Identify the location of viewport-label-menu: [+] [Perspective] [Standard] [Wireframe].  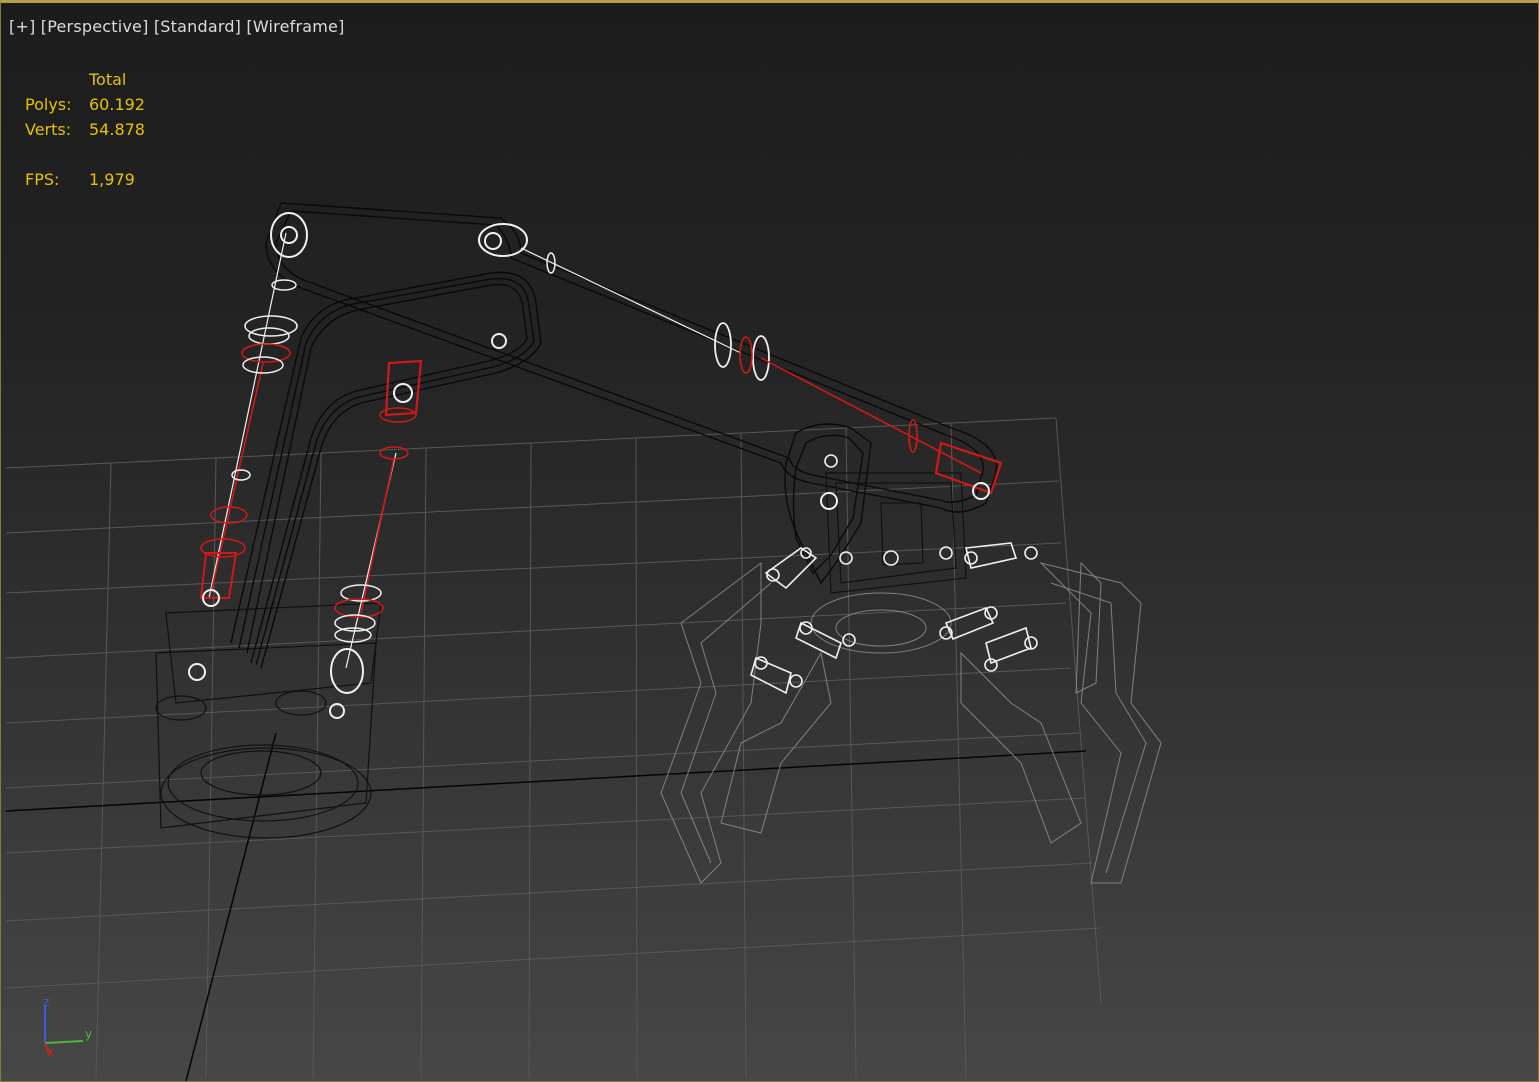
(177, 26).